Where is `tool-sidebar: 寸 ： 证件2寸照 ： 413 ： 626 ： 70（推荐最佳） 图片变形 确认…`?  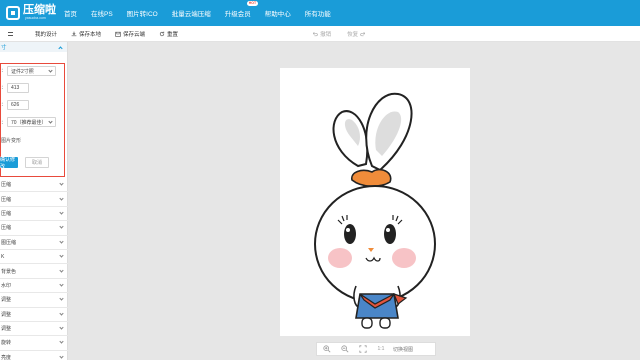 tool-sidebar: 寸 ： 证件2寸照 ： 413 ： 626 ： 70（推荐最佳） 图片变形 确认… is located at coordinates (34, 201).